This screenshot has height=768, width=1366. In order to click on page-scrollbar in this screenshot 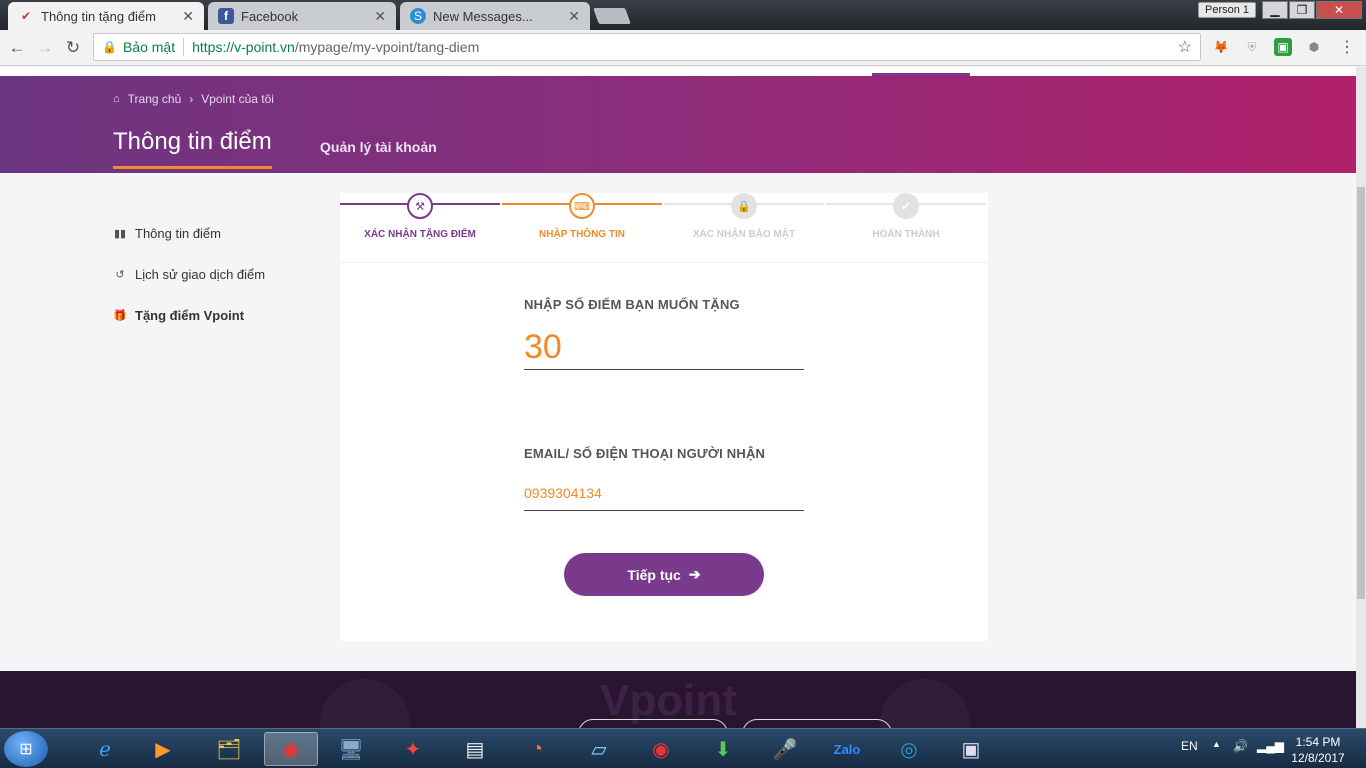, I will do `click(1361, 397)`.